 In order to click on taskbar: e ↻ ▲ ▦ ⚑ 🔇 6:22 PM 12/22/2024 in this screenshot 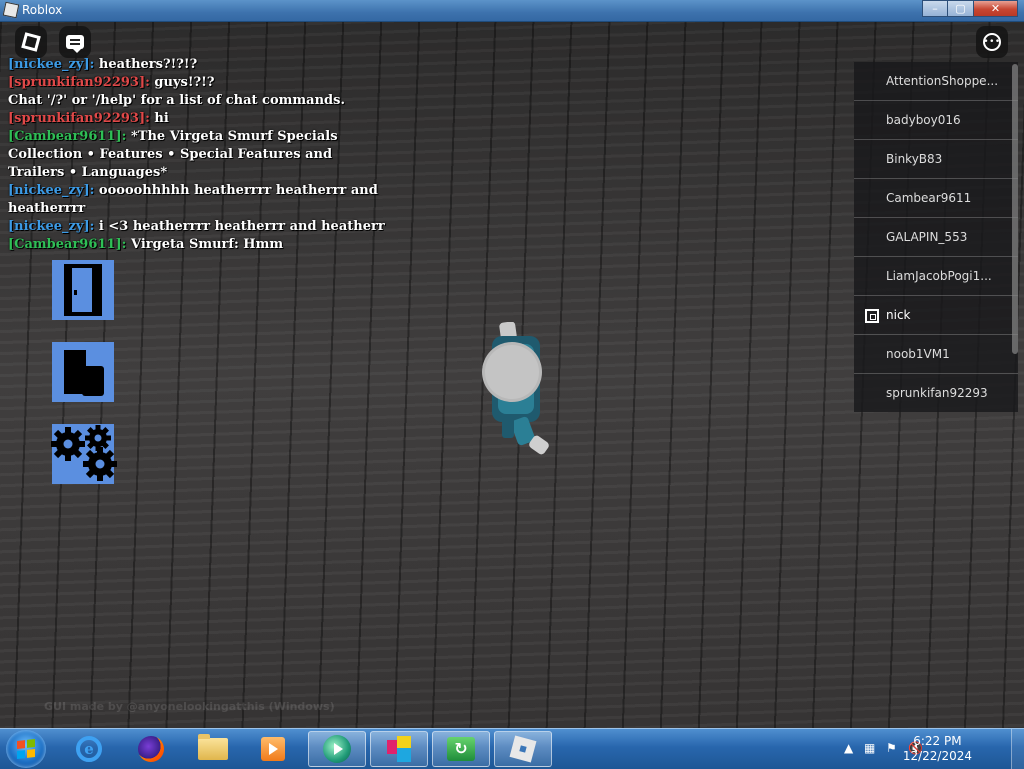, I will do `click(512, 748)`.